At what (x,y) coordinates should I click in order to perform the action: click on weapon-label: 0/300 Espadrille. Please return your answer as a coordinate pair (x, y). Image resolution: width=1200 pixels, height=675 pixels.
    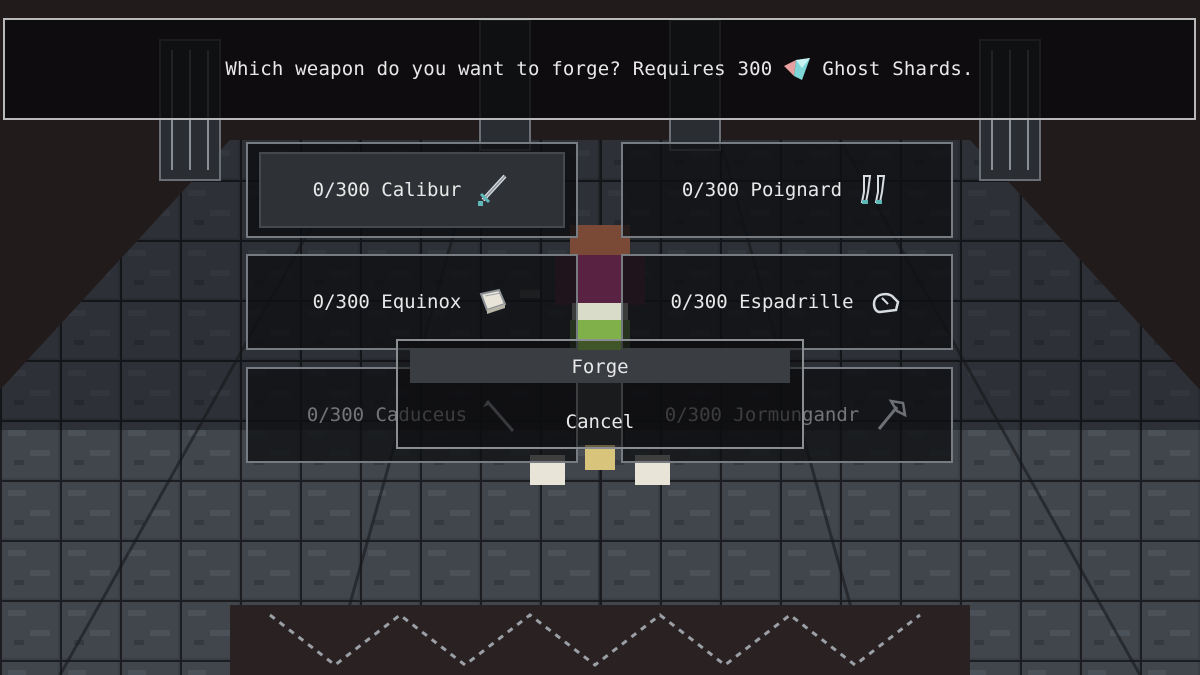
    Looking at the image, I should click on (762, 302).